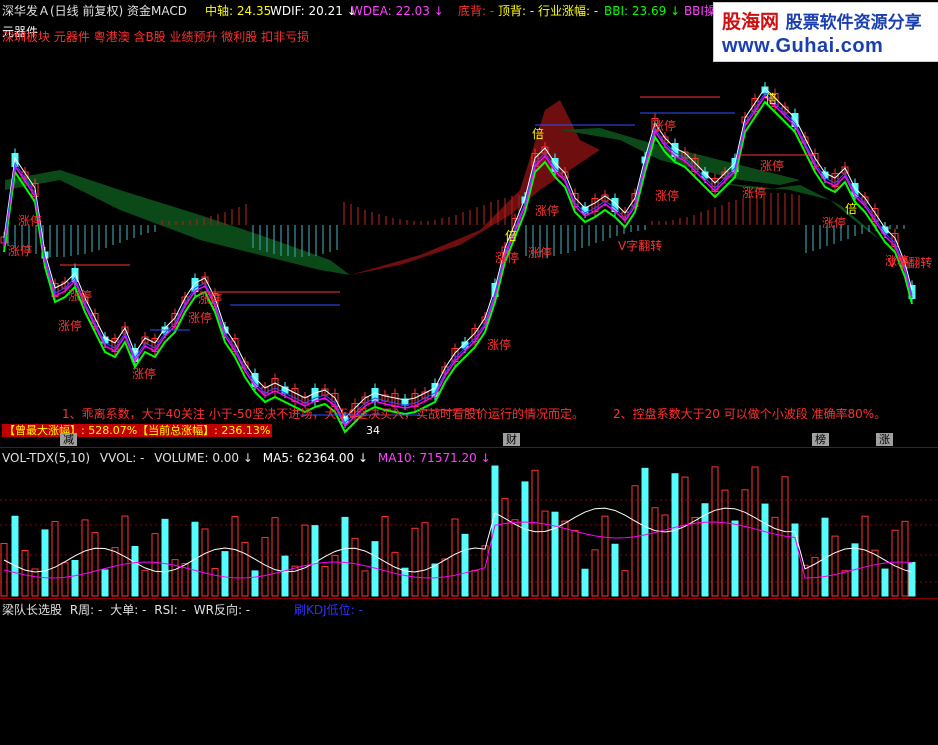  I want to click on volume-pane-divider, so click(469, 598).